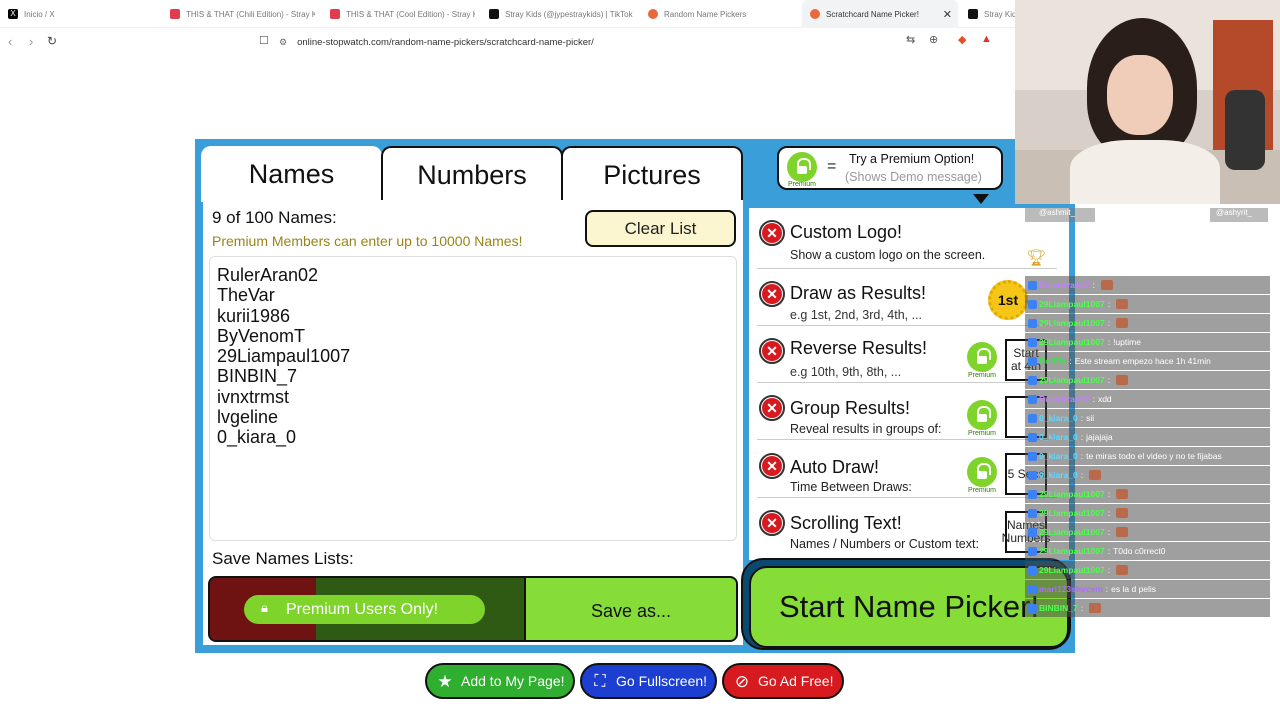  Describe the element at coordinates (1071, 589) in the screenshot. I see `chat-username: mari123shvcem` at that location.